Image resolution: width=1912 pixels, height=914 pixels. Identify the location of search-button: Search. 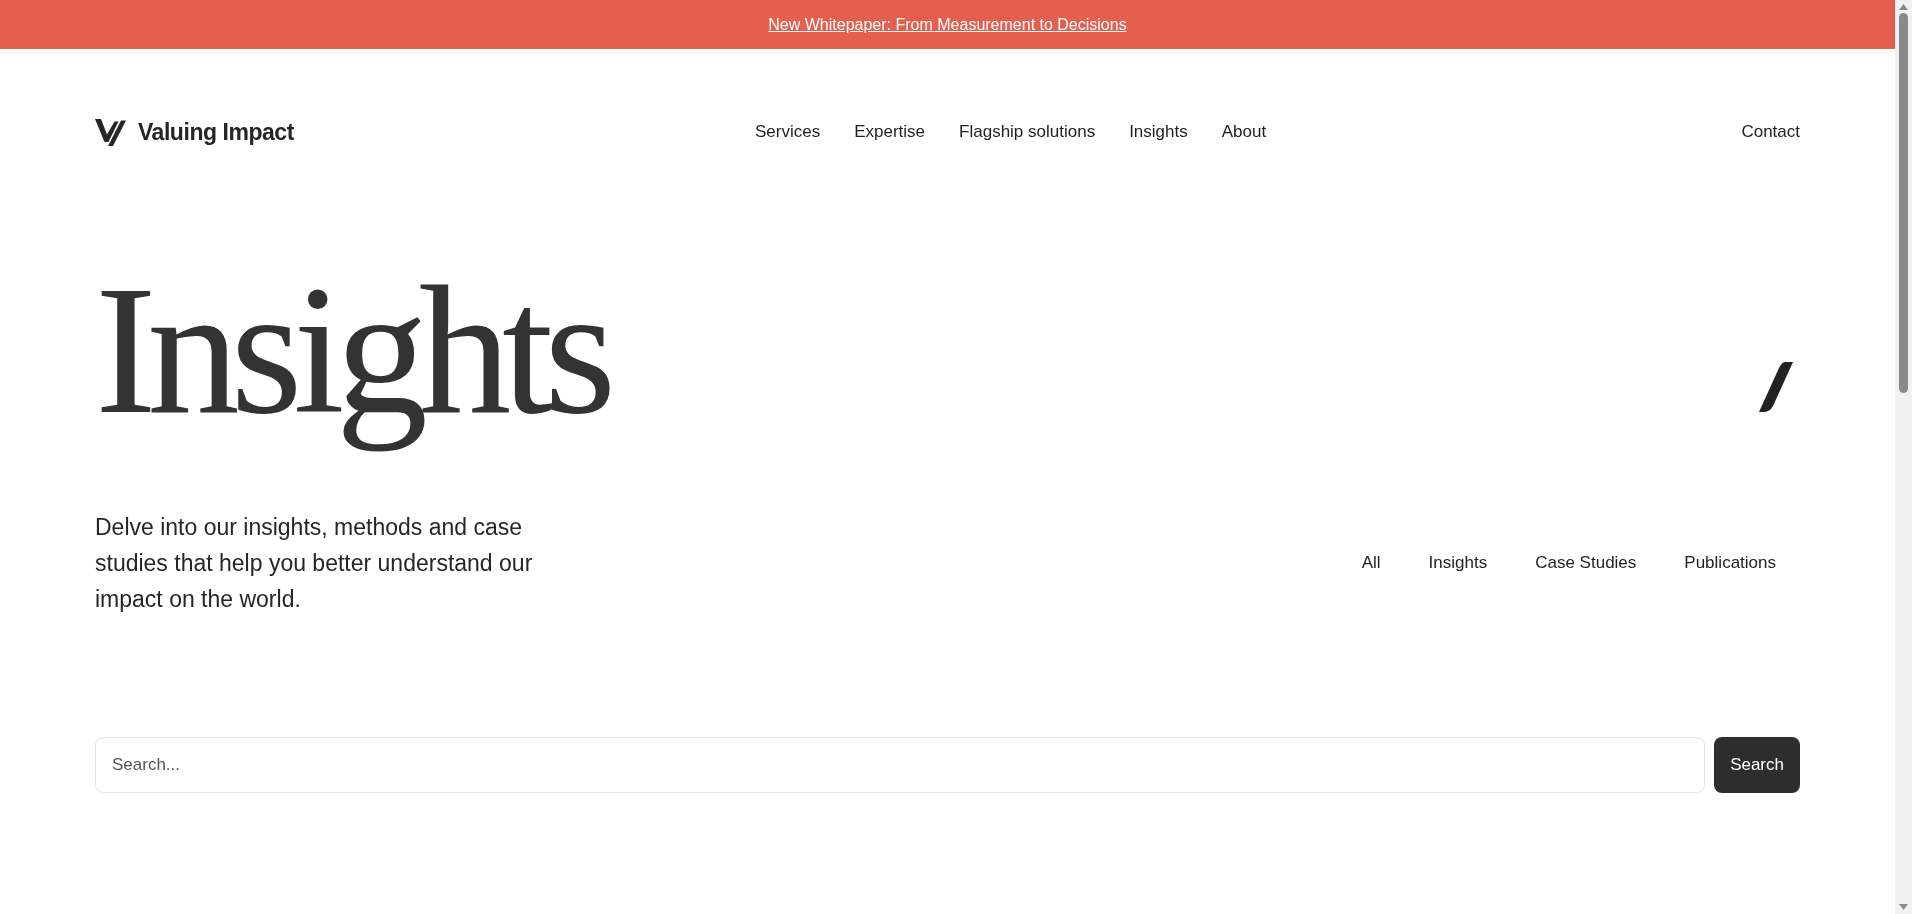
(1757, 764).